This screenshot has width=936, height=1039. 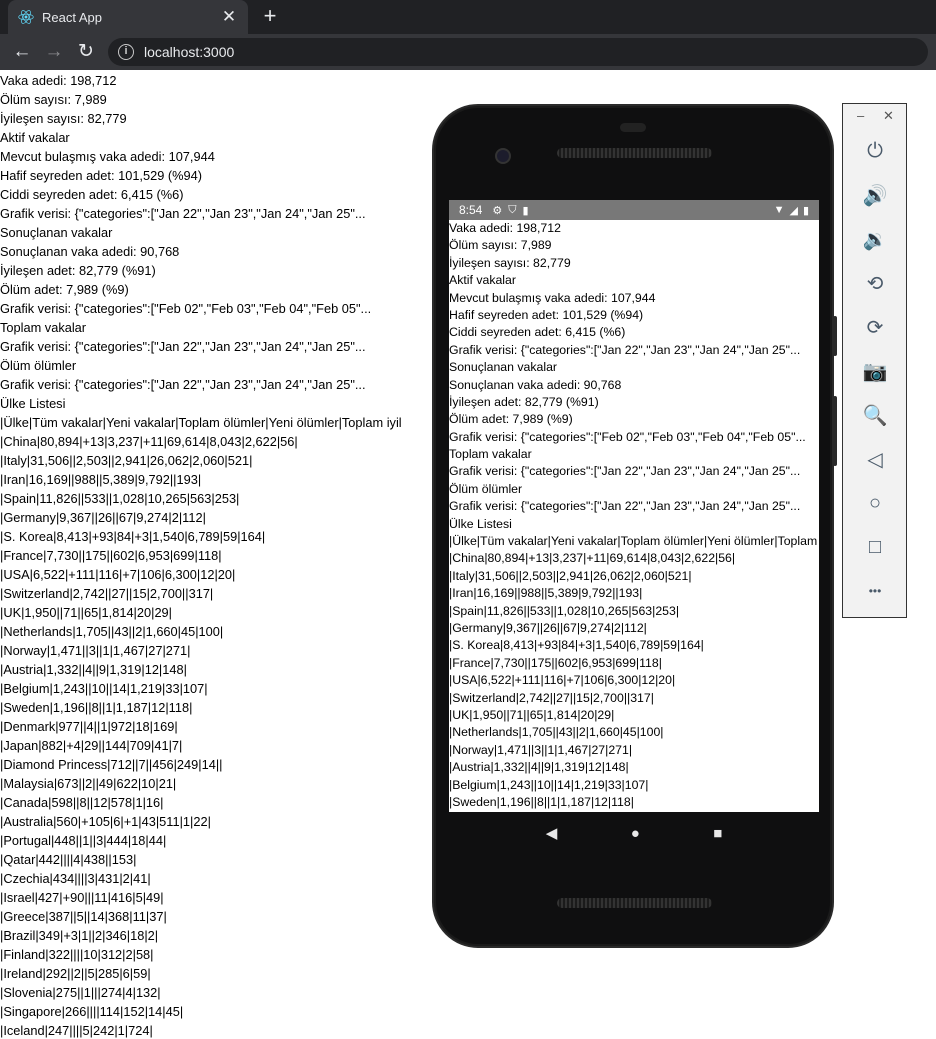 What do you see at coordinates (33, 403) in the screenshot?
I see `page-text-line: Ülke Listesi` at bounding box center [33, 403].